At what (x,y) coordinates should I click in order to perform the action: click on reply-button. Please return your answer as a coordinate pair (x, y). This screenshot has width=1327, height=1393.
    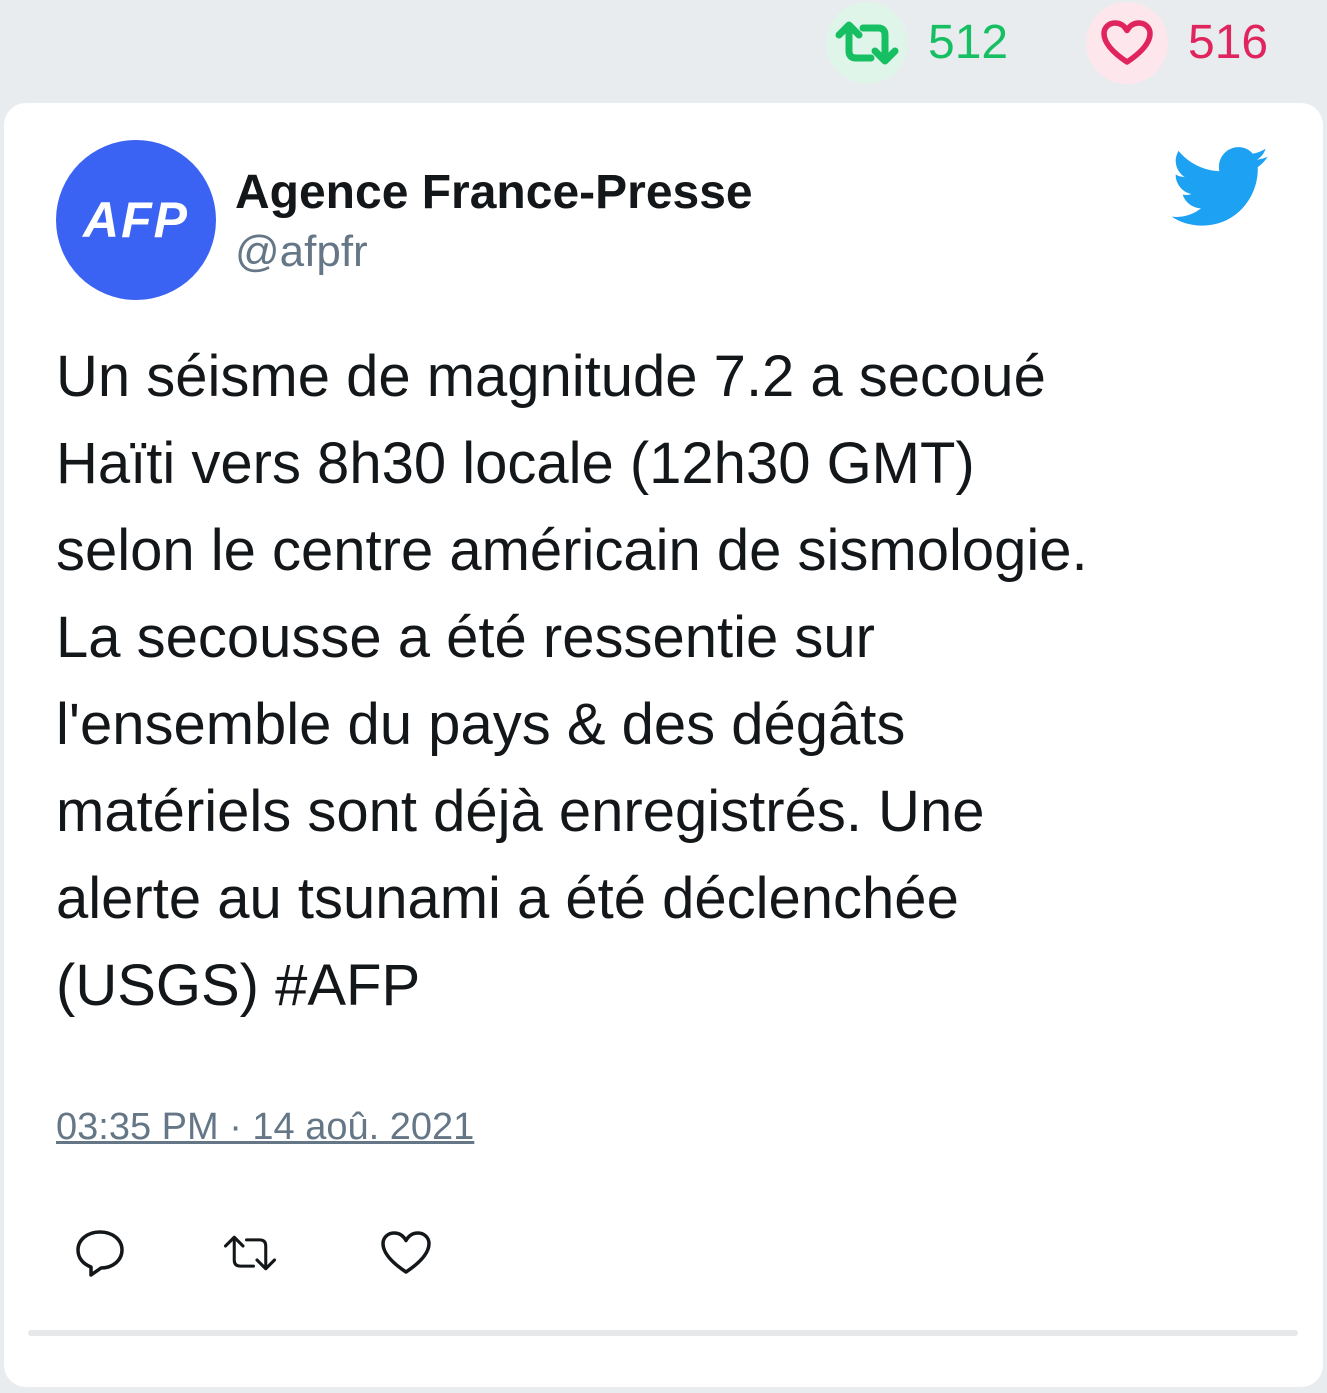
    Looking at the image, I should click on (100, 1253).